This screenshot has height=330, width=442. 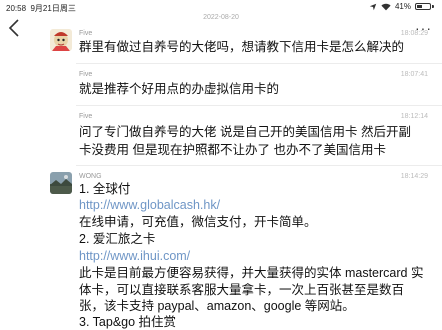 What do you see at coordinates (414, 74) in the screenshot?
I see `message-time: 18:07:41` at bounding box center [414, 74].